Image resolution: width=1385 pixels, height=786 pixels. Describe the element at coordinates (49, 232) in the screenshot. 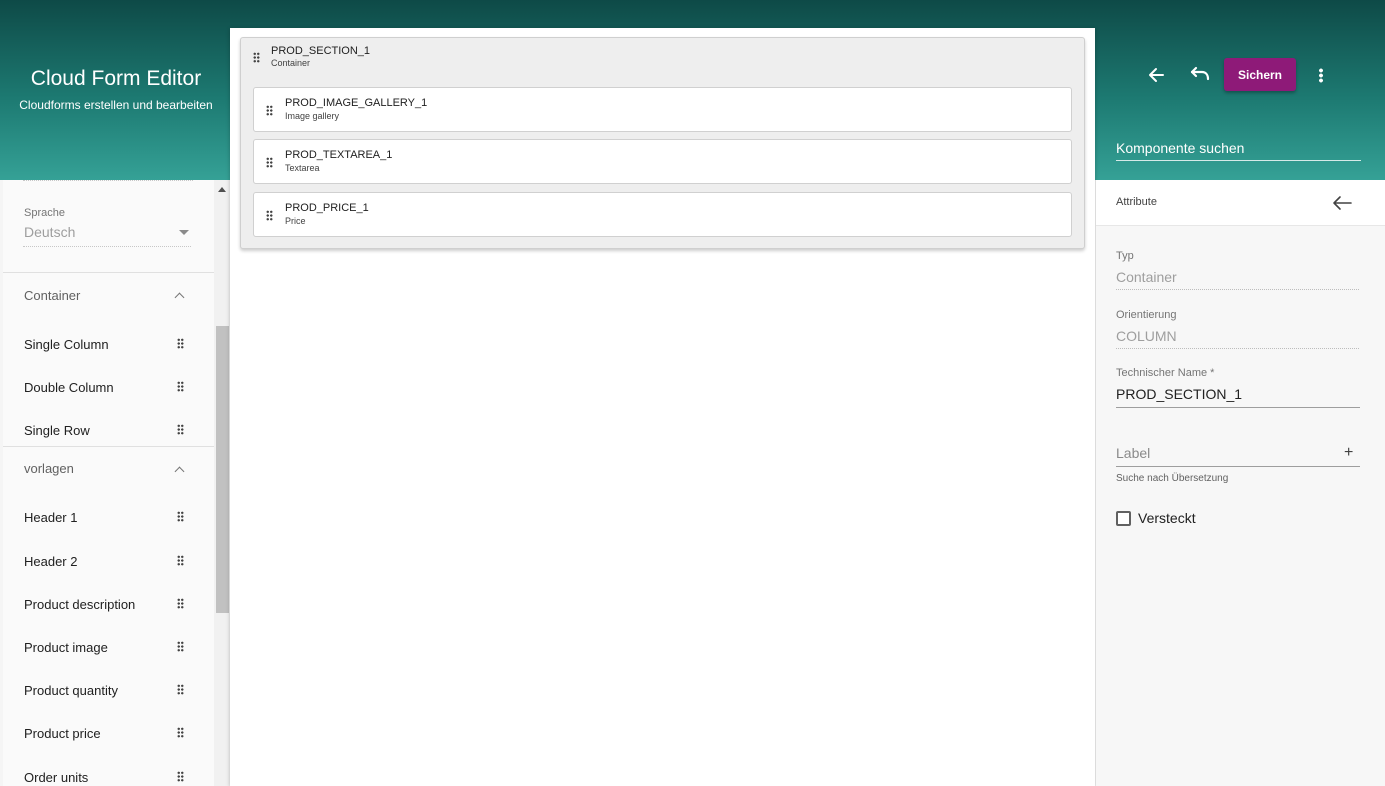

I see `language-select: Deutsch` at that location.